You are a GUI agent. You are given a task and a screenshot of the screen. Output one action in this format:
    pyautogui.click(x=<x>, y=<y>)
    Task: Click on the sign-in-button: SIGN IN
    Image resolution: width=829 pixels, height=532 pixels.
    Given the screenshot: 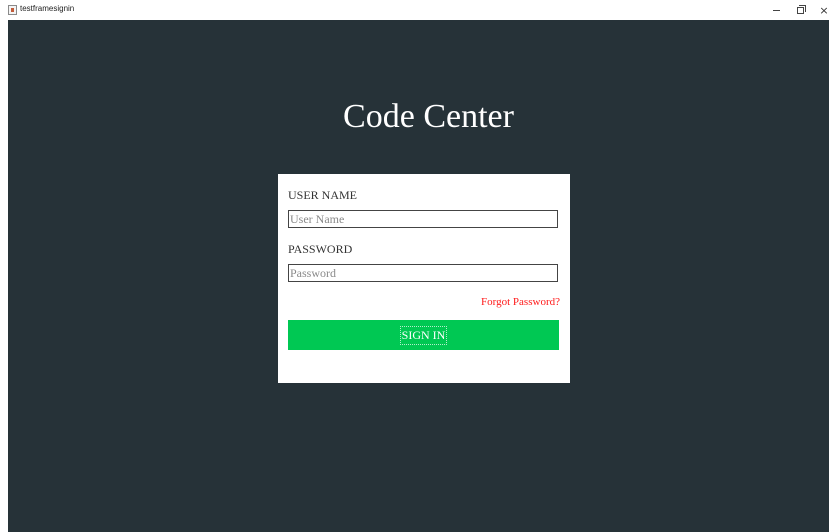 What is the action you would take?
    pyautogui.click(x=423, y=335)
    